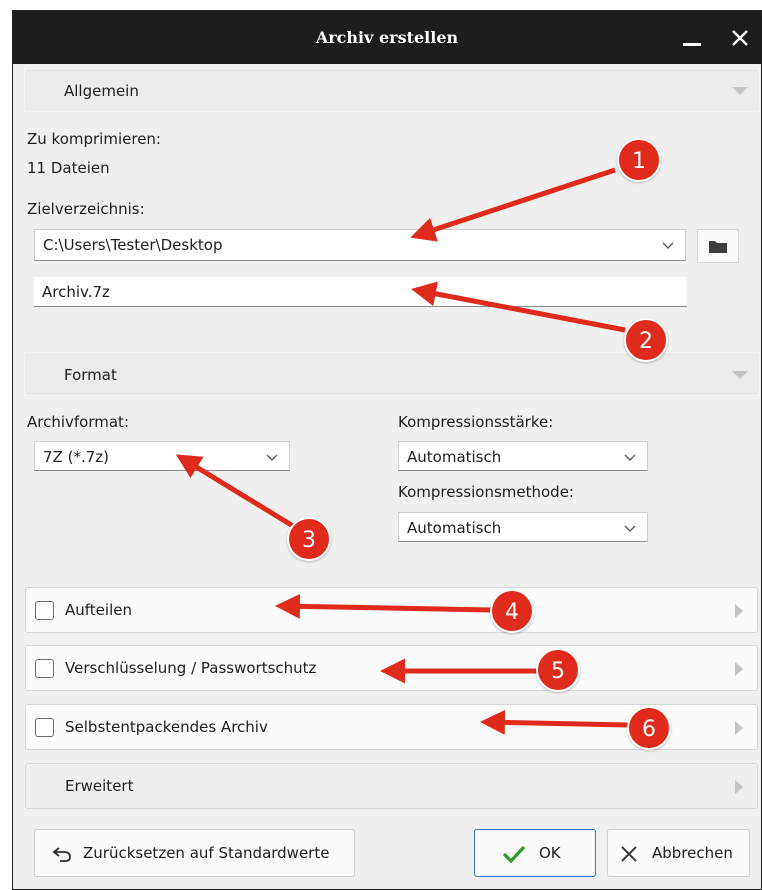 The width and height of the screenshot is (762, 890). I want to click on close-button, so click(740, 38).